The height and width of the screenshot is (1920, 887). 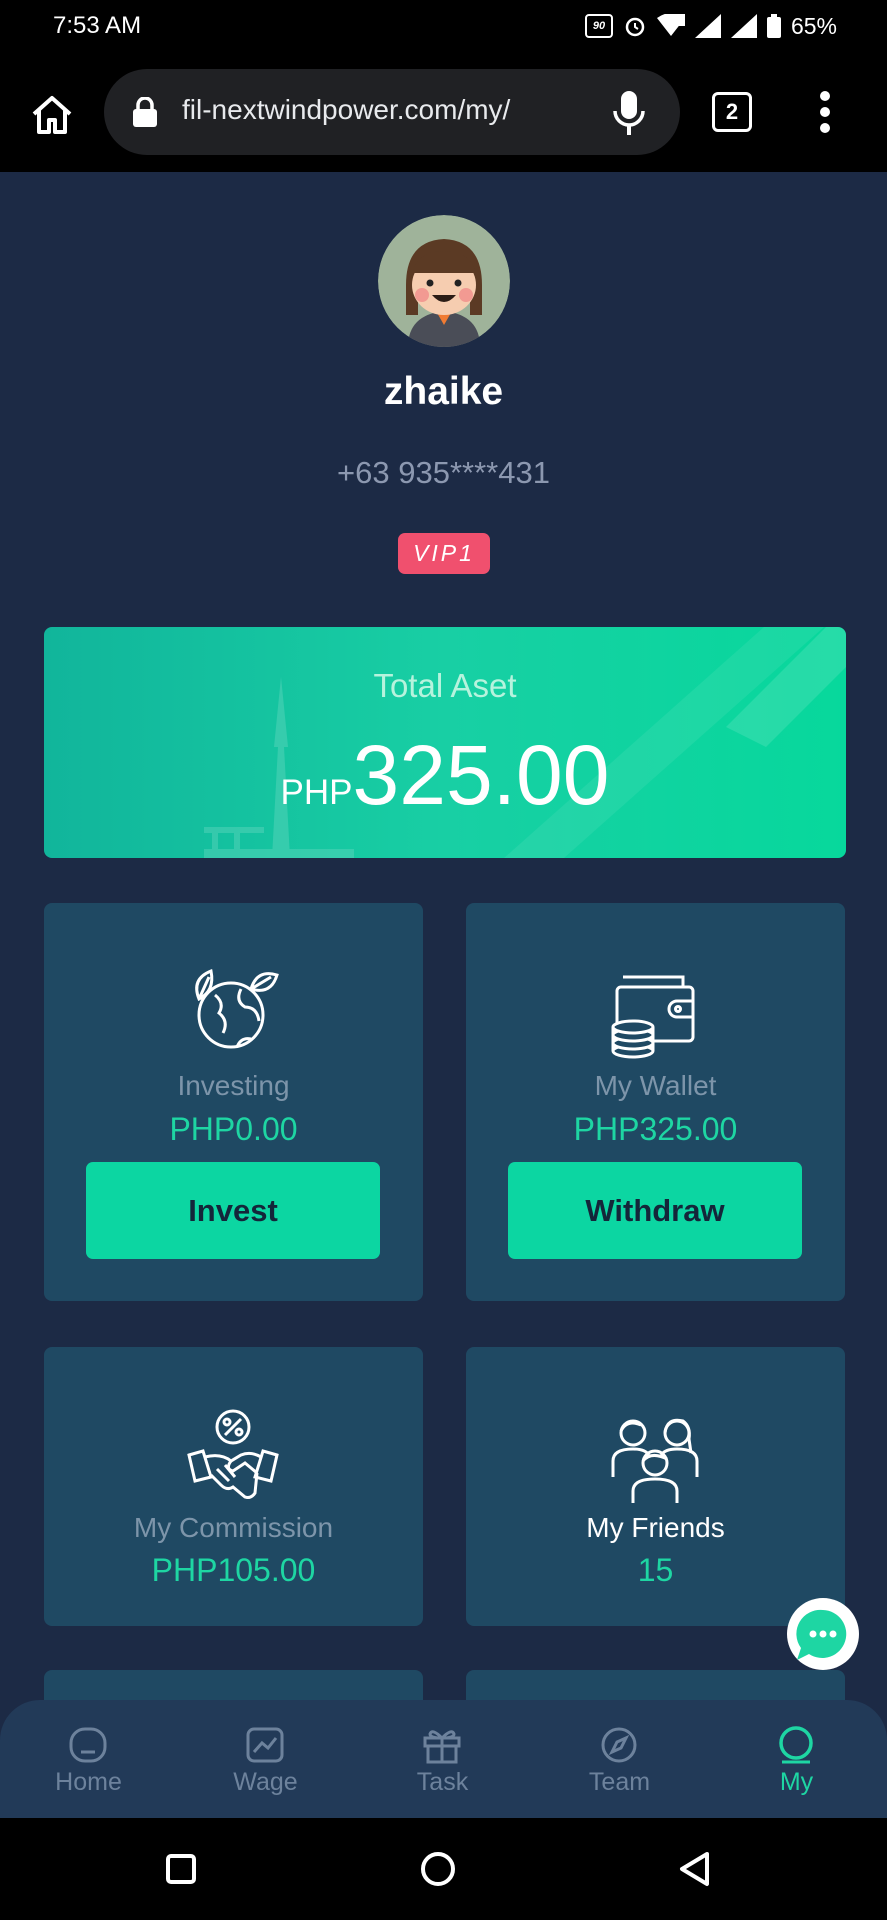 What do you see at coordinates (655, 1085) in the screenshot?
I see `wallet-label: My Wallet` at bounding box center [655, 1085].